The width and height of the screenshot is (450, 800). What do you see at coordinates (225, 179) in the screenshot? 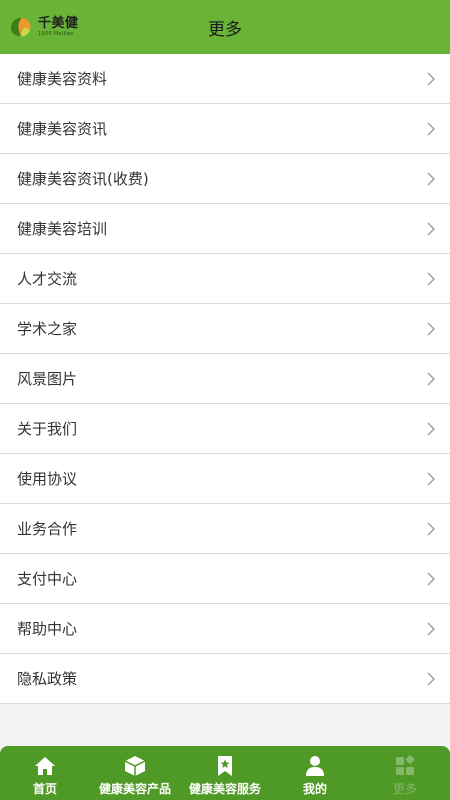
I see `menu-item-health-beauty-news-paid: 健康美容资讯(收费)` at bounding box center [225, 179].